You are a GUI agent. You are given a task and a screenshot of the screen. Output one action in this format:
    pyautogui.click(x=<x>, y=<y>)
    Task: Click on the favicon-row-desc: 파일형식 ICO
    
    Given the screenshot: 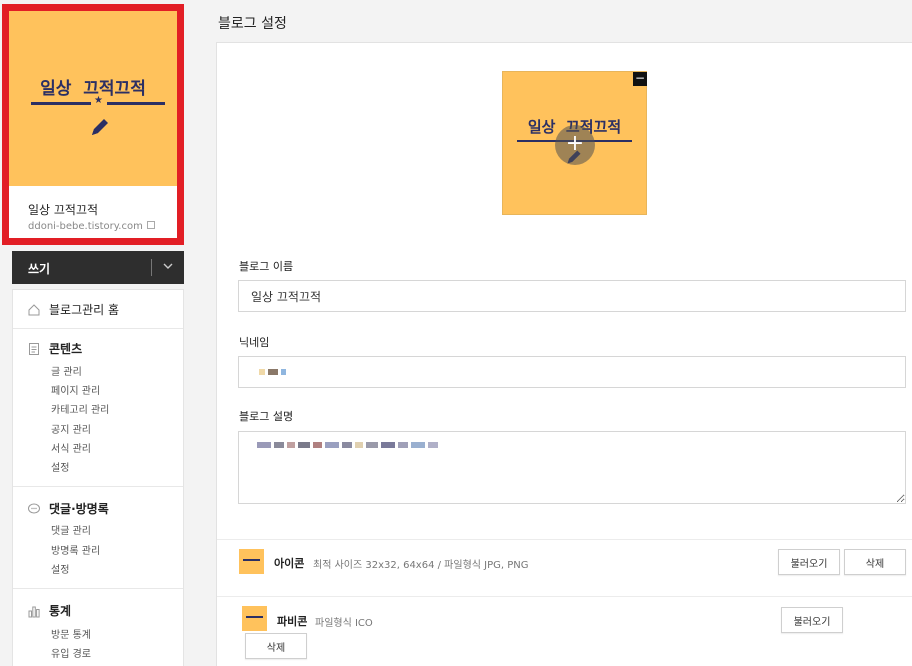 What is the action you would take?
    pyautogui.click(x=344, y=623)
    